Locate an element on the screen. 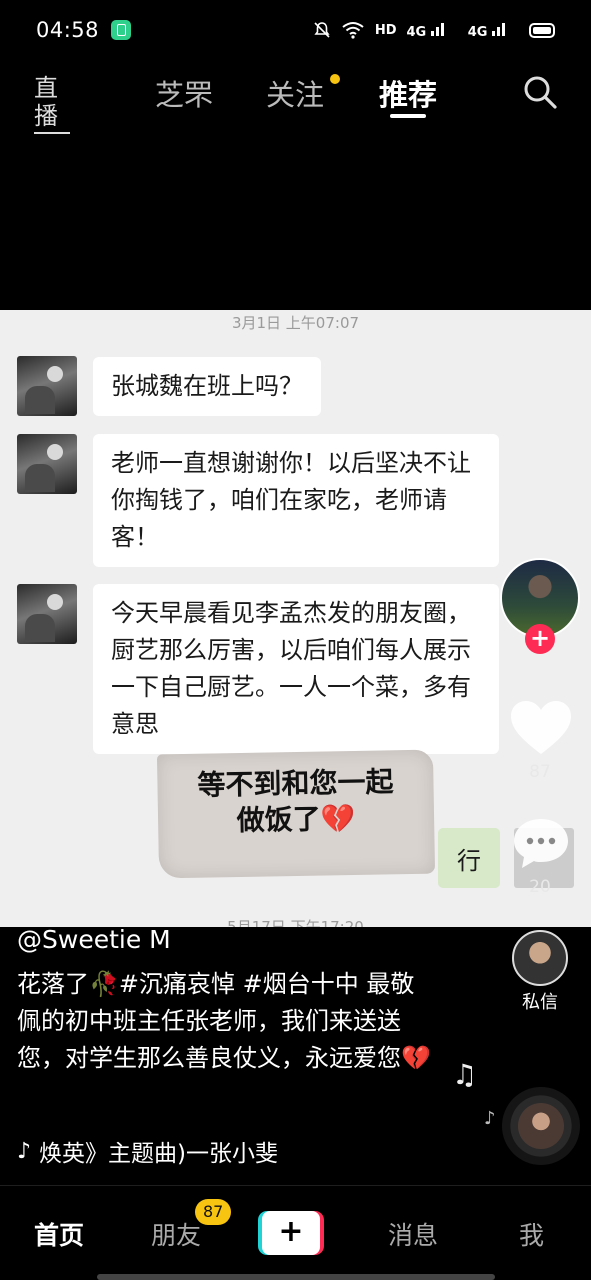 The height and width of the screenshot is (1280, 591). app-notification-icon is located at coordinates (121, 30).